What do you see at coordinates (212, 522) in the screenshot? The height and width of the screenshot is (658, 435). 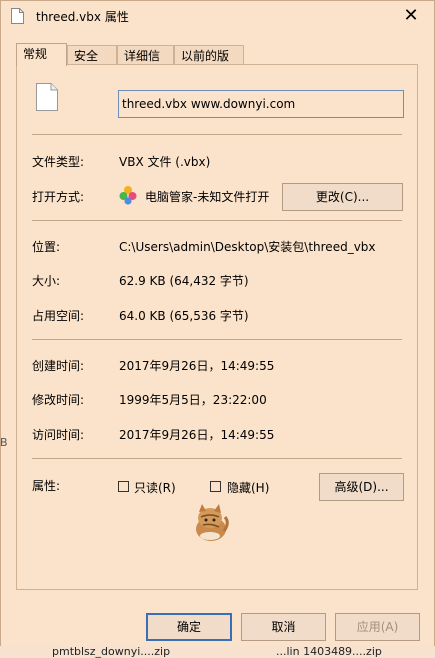 I see `cat-icon` at bounding box center [212, 522].